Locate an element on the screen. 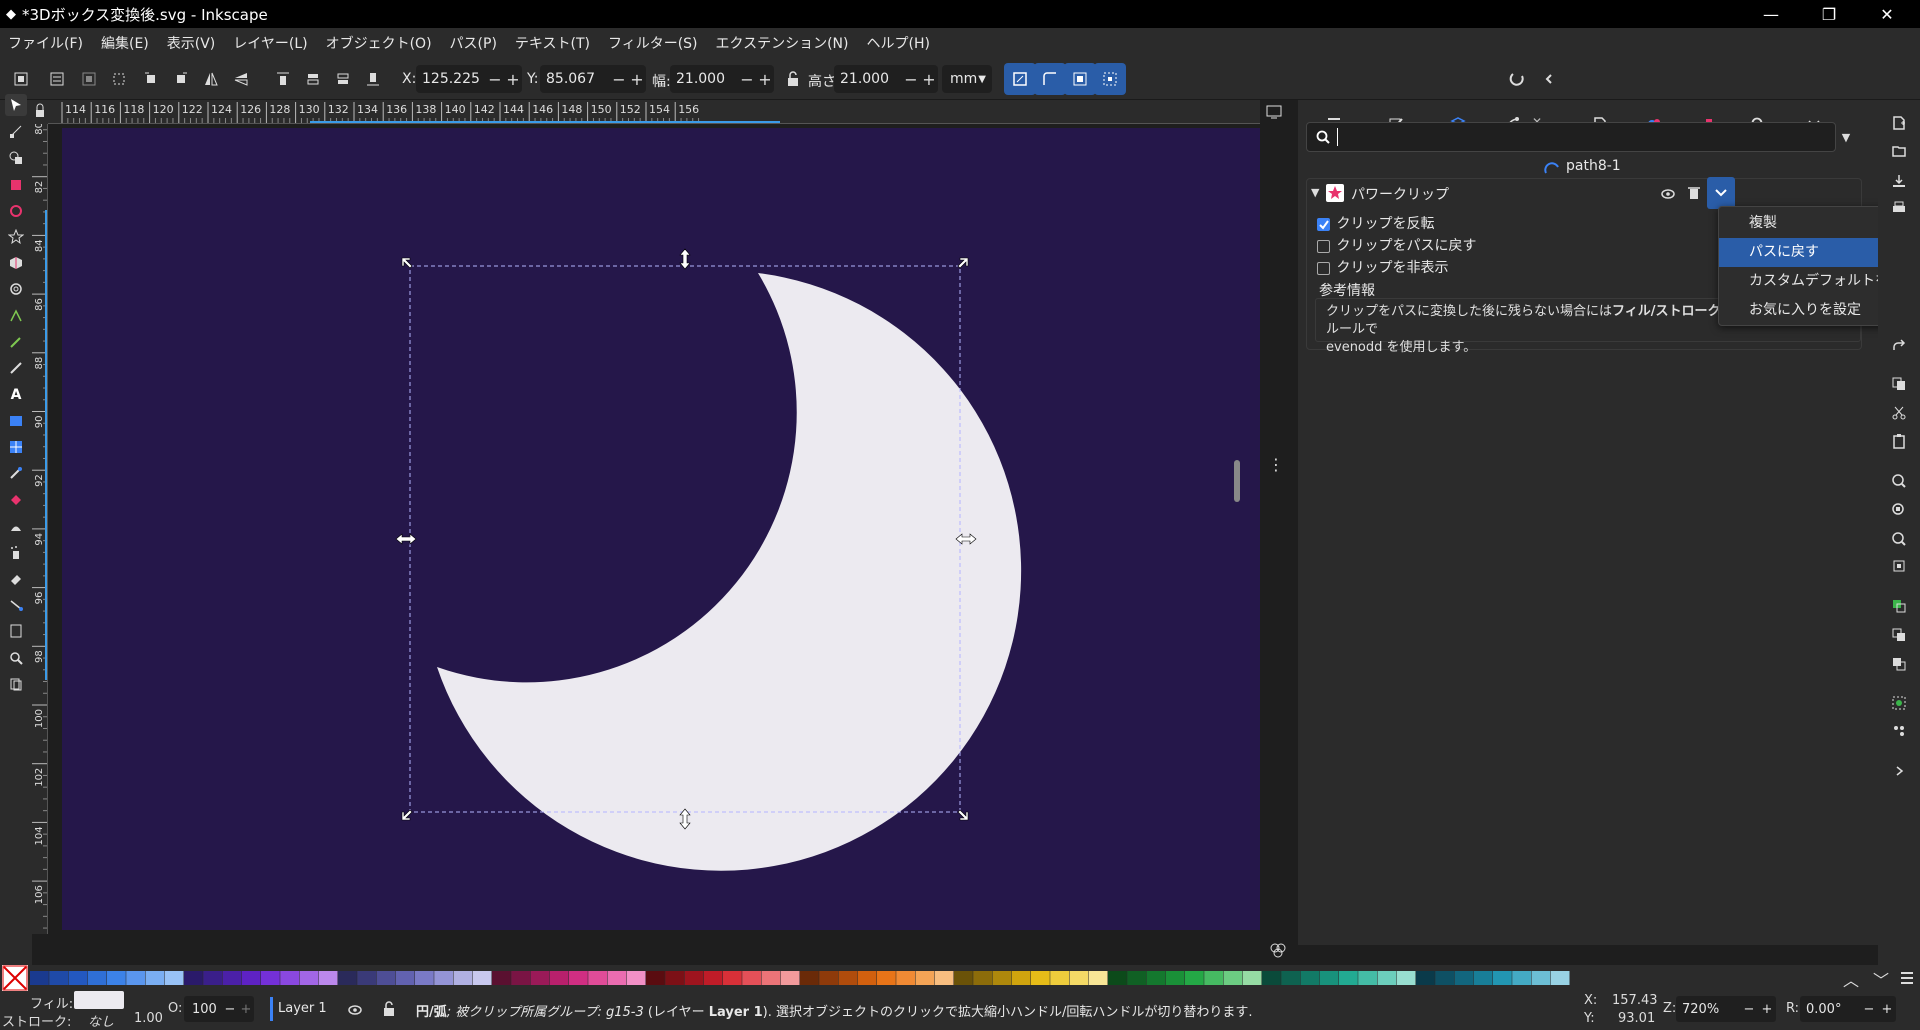 Image resolution: width=1920 pixels, height=1030 pixels. zoom-drawing-icon is located at coordinates (1899, 510).